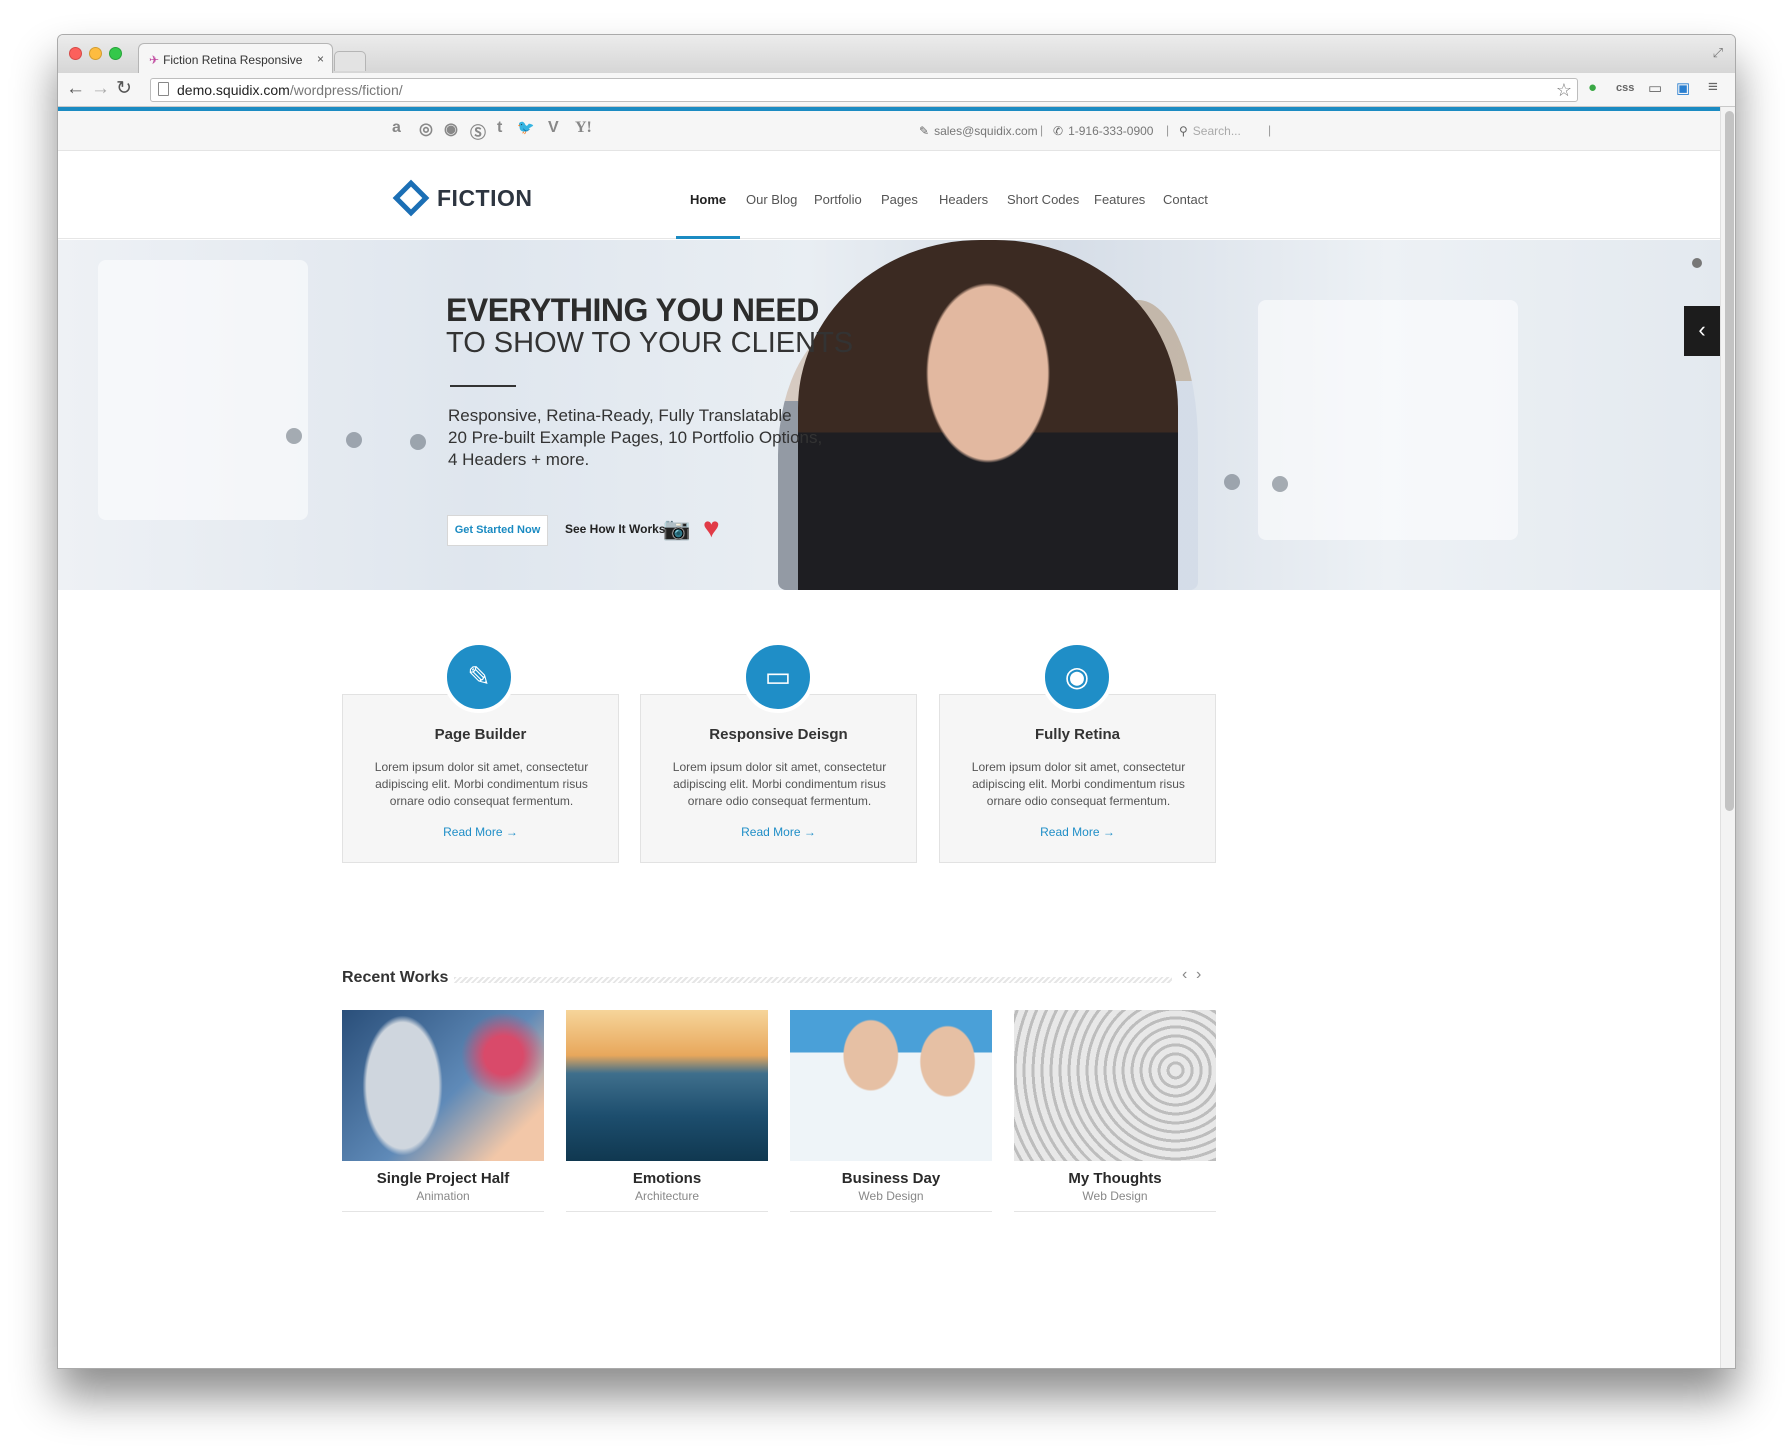 This screenshot has height=1448, width=1792. What do you see at coordinates (75, 89) in the screenshot?
I see `back-icon: ←` at bounding box center [75, 89].